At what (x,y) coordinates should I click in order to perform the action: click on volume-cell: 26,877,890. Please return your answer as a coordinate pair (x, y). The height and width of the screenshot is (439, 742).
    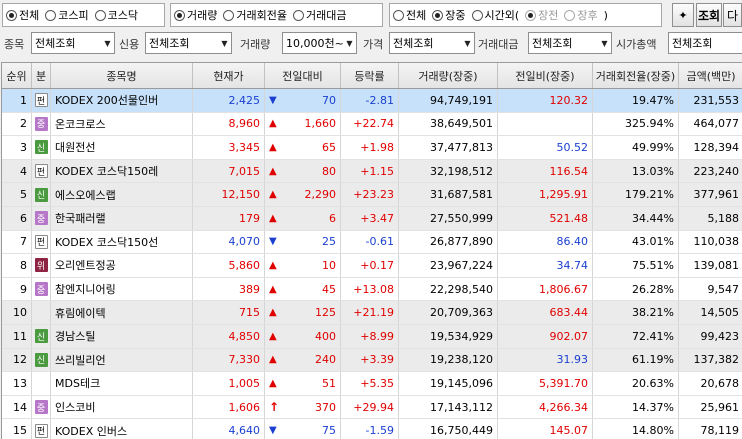
    Looking at the image, I should click on (448, 242).